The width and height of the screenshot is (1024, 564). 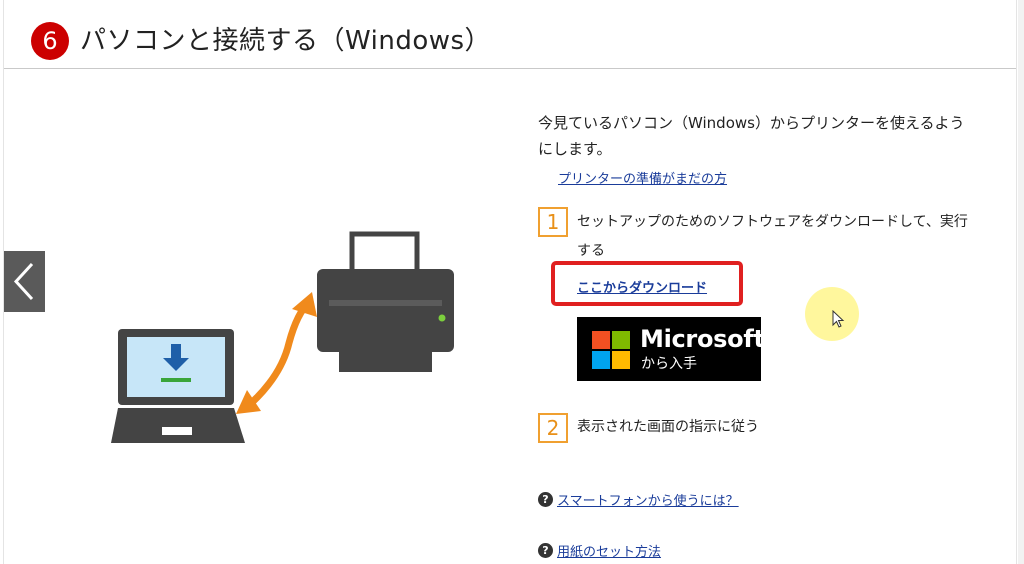 I want to click on download-link: ここからダウンロード, so click(x=642, y=286).